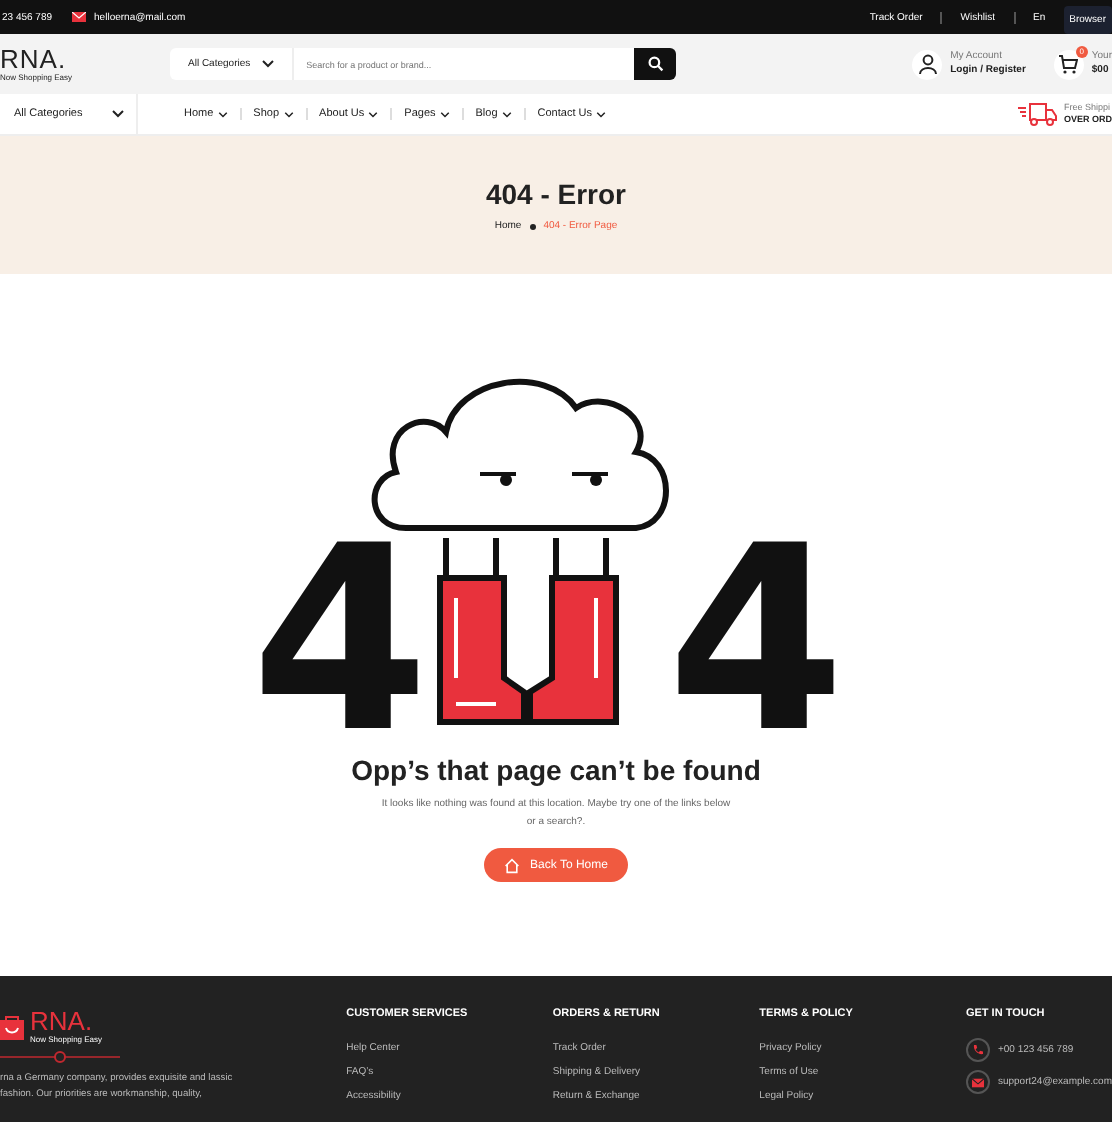 The width and height of the screenshot is (1112, 1122). I want to click on shopping-bag-icon, so click(12, 1026).